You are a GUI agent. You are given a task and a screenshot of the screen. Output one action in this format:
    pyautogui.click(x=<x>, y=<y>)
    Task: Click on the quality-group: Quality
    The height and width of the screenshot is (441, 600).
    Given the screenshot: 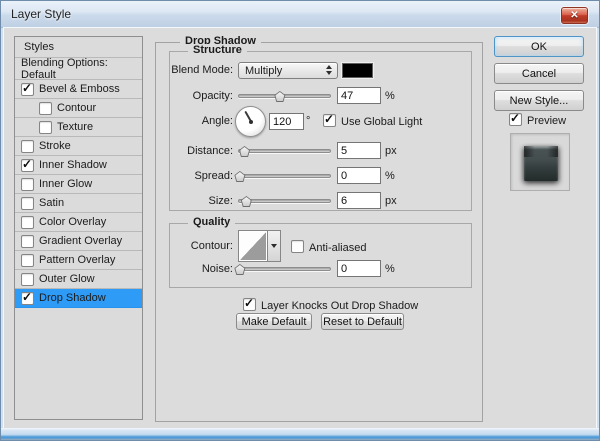 What is the action you would take?
    pyautogui.click(x=320, y=252)
    